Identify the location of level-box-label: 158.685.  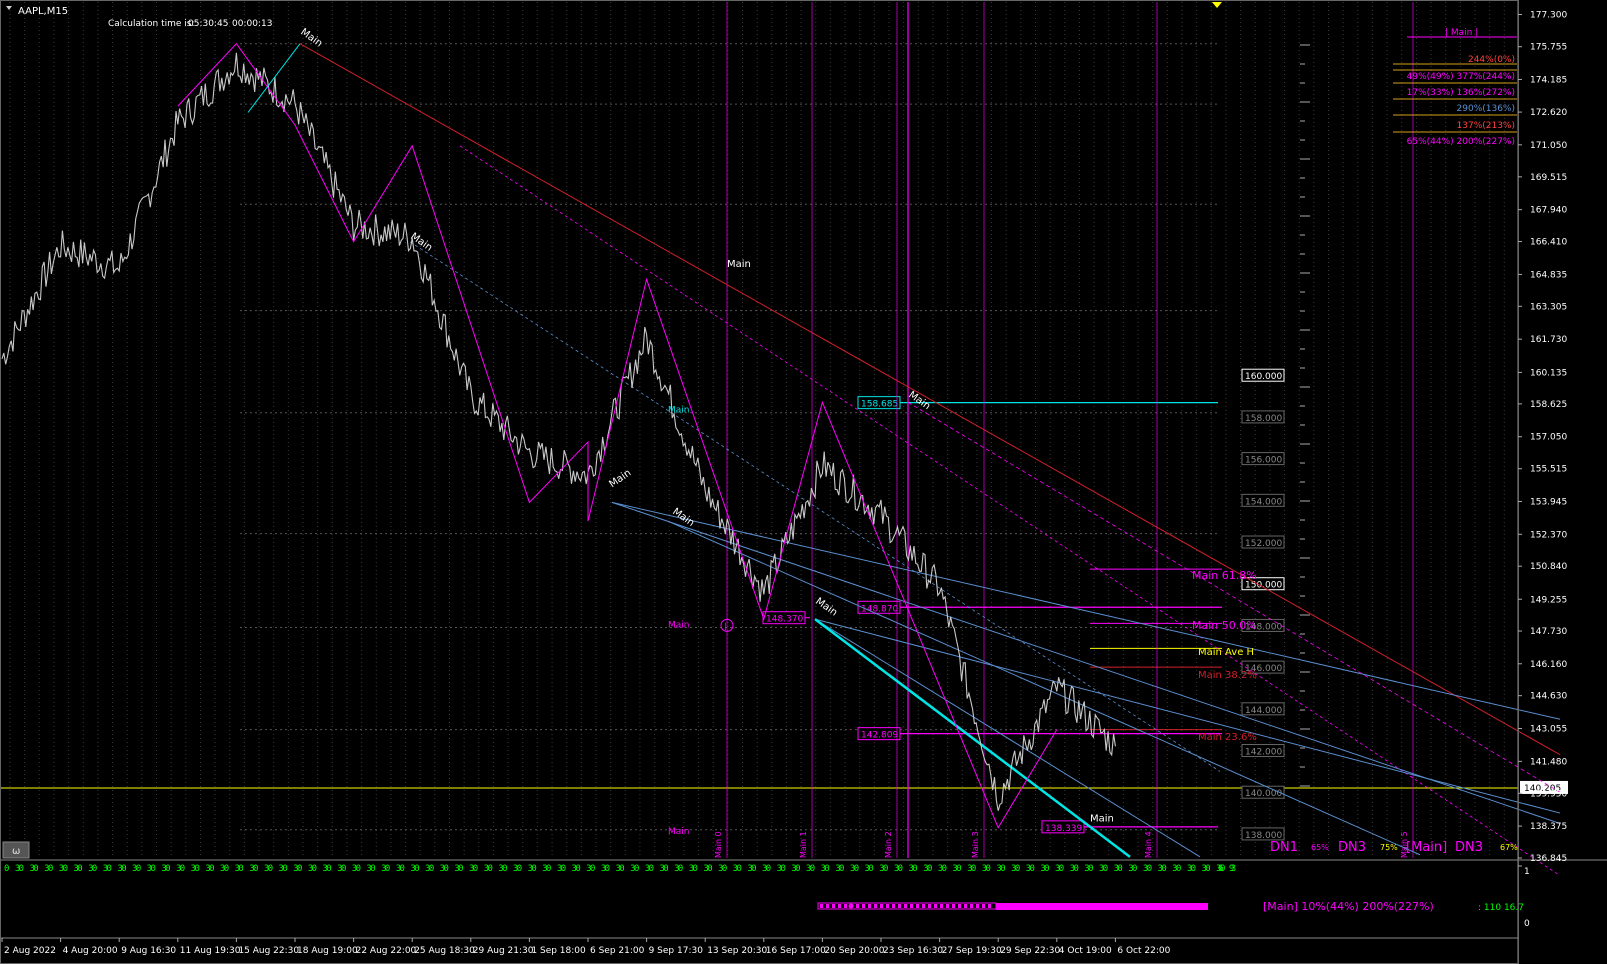
(879, 405).